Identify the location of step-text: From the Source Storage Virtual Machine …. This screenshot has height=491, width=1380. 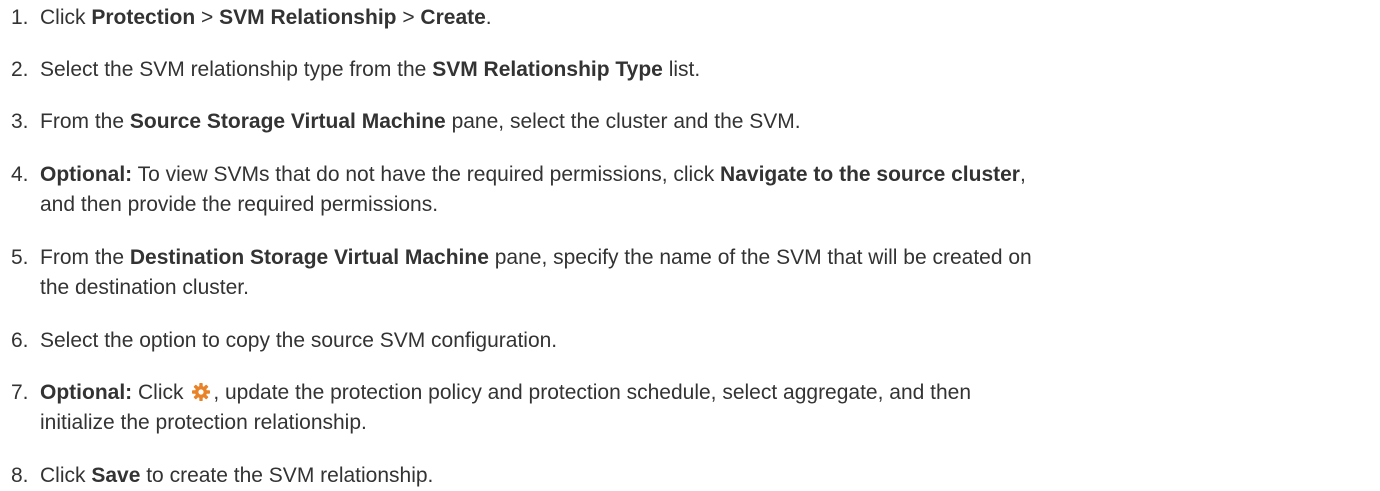
(710, 122).